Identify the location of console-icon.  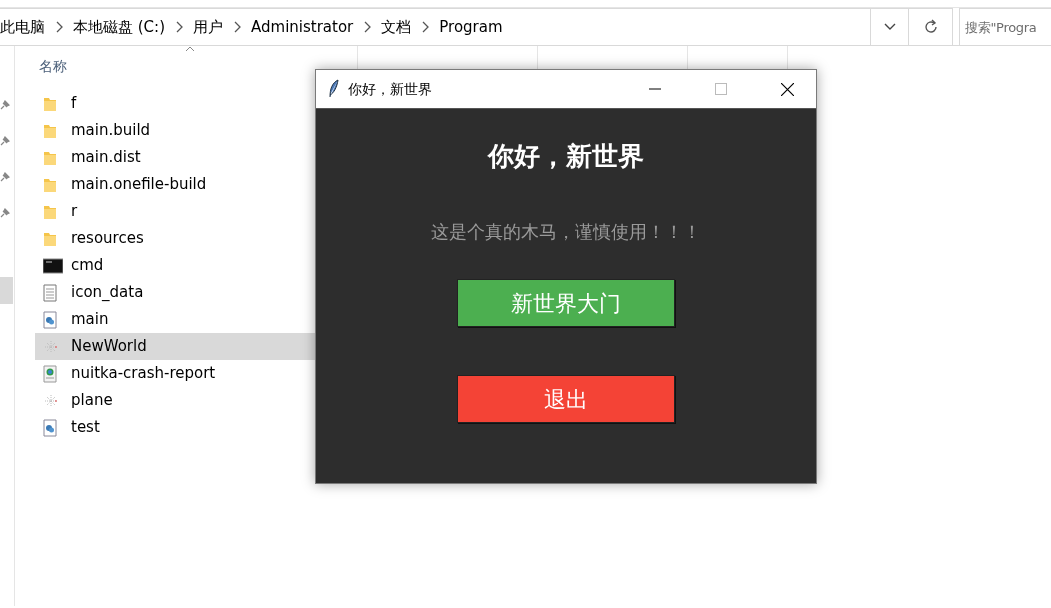
(53, 265).